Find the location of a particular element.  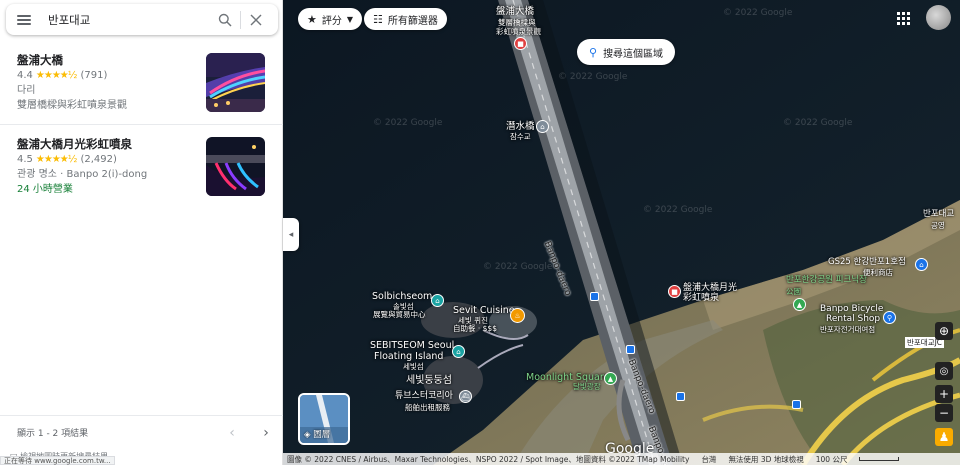

search-area-label: 搜尋這個區域 is located at coordinates (633, 54).